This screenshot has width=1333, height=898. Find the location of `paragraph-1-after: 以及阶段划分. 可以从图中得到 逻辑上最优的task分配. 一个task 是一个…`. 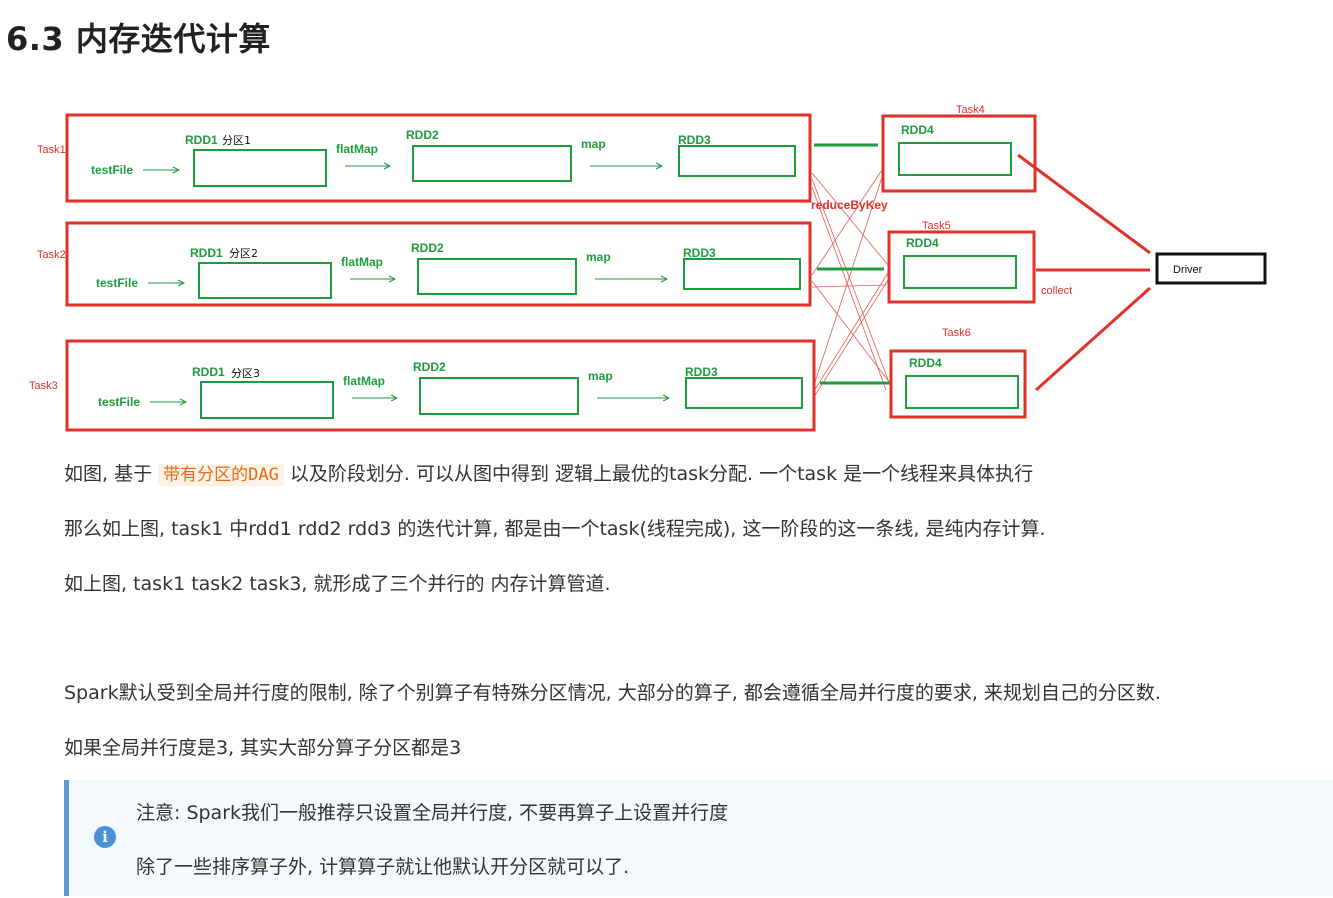

paragraph-1-after: 以及阶段划分. 可以从图中得到 逻辑上最优的task分配. 一个task 是一个… is located at coordinates (658, 474).